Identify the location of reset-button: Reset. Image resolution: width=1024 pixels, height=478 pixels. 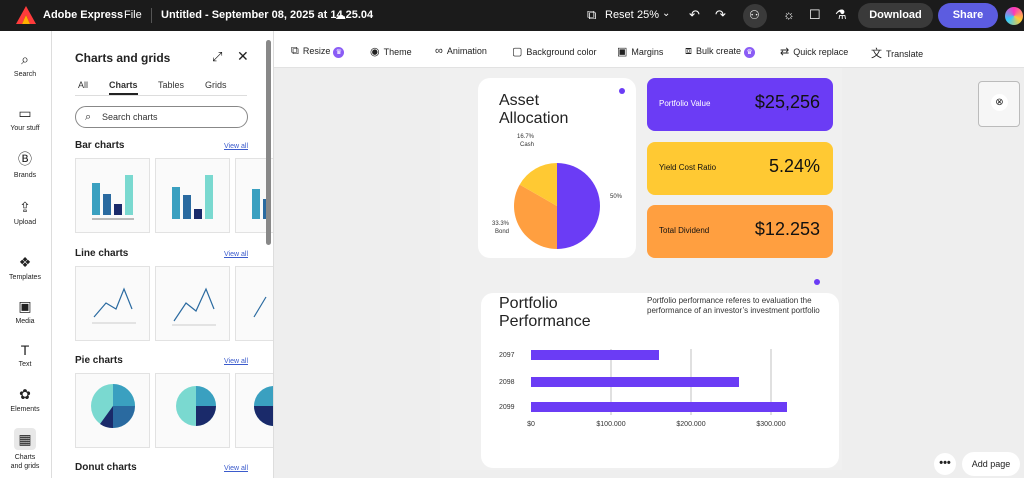
(619, 15).